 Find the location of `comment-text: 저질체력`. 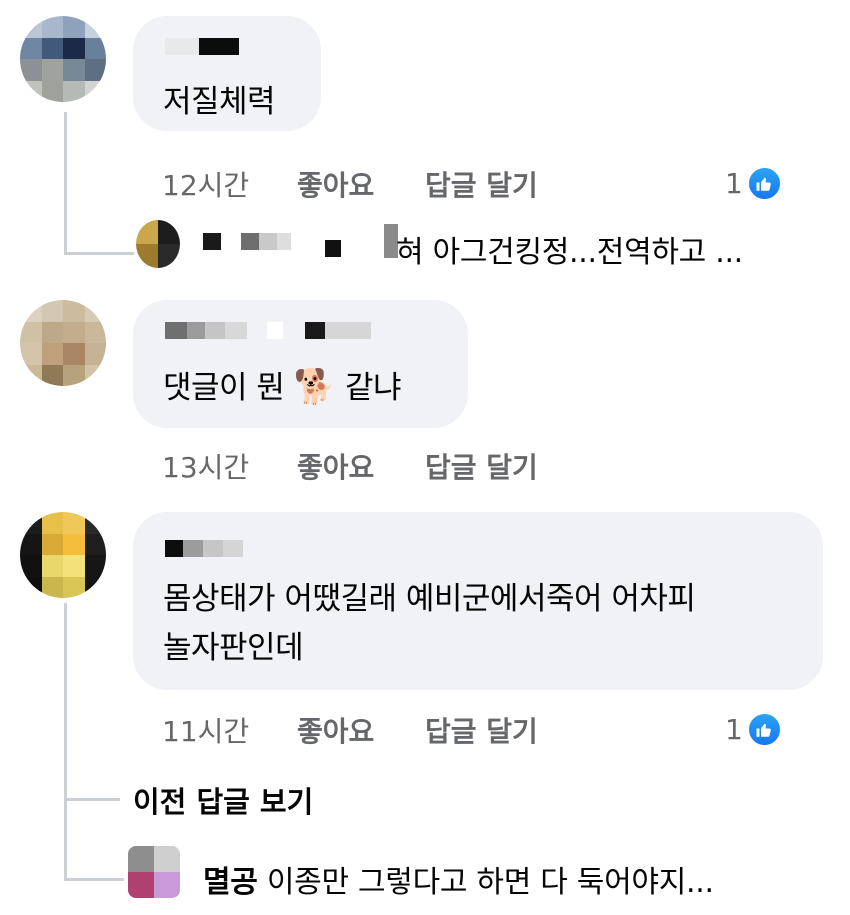

comment-text: 저질체력 is located at coordinates (219, 102).